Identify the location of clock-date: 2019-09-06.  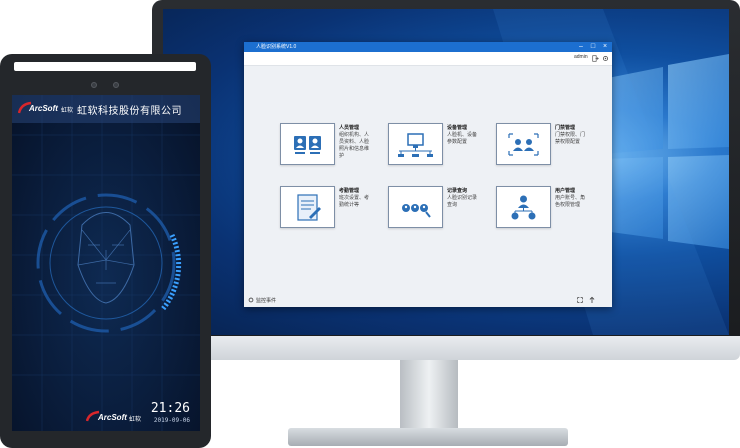
(171, 420).